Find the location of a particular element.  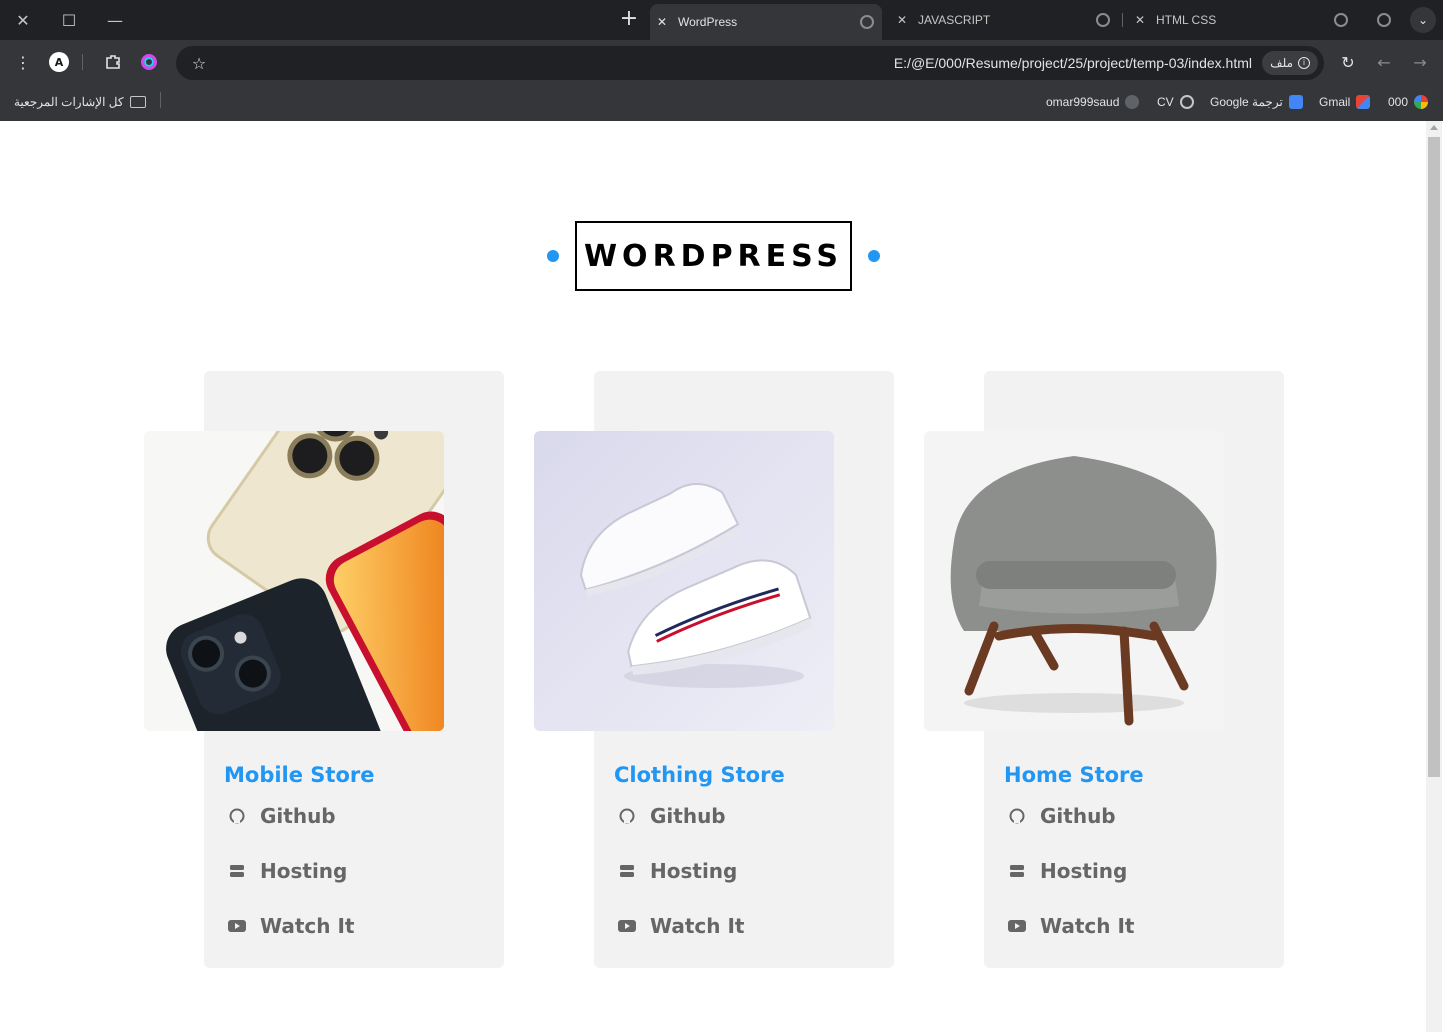

menu-dots-icon: ⋮ is located at coordinates (23, 62).